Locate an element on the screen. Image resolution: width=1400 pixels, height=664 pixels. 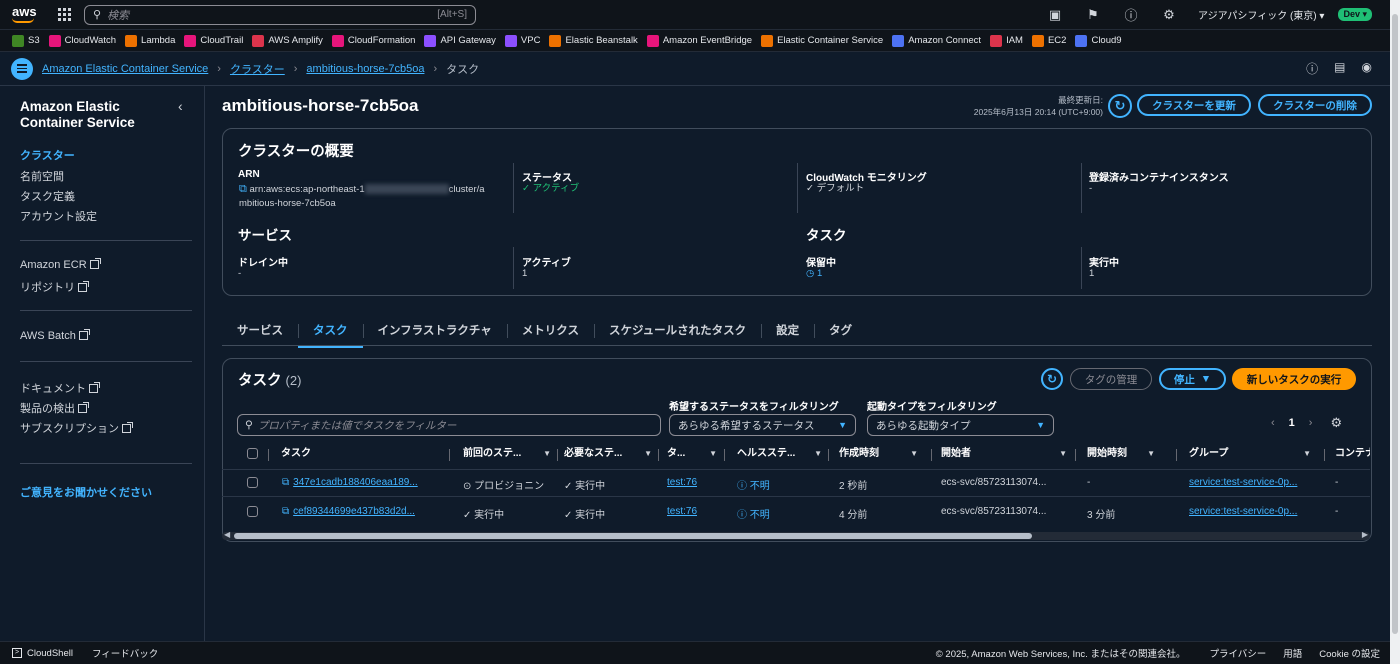
column-header-group: グループ ▼ is located at coordinates (1253, 454).